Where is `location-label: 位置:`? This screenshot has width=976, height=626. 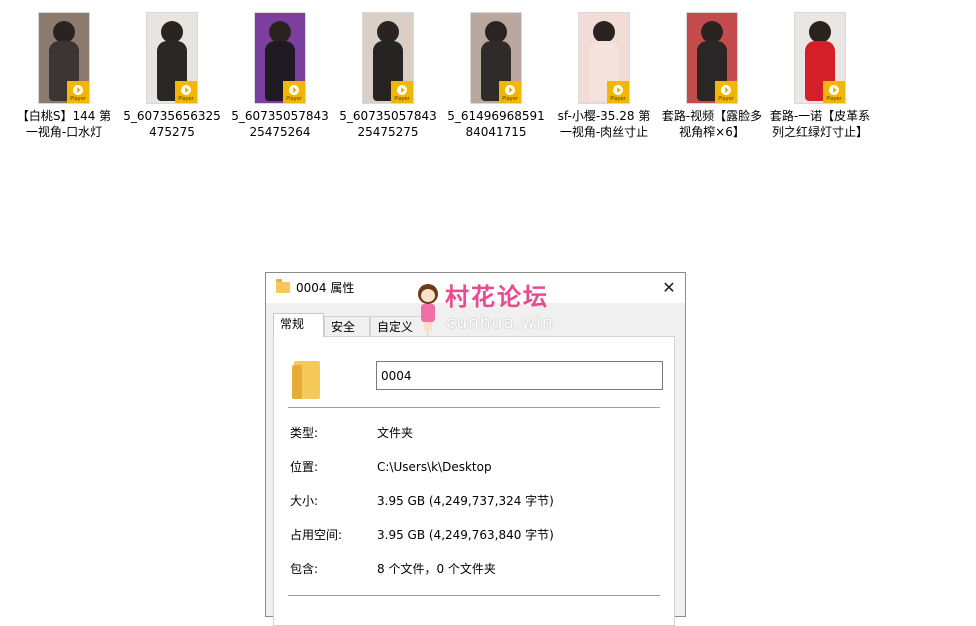
location-label: 位置: is located at coordinates (304, 467).